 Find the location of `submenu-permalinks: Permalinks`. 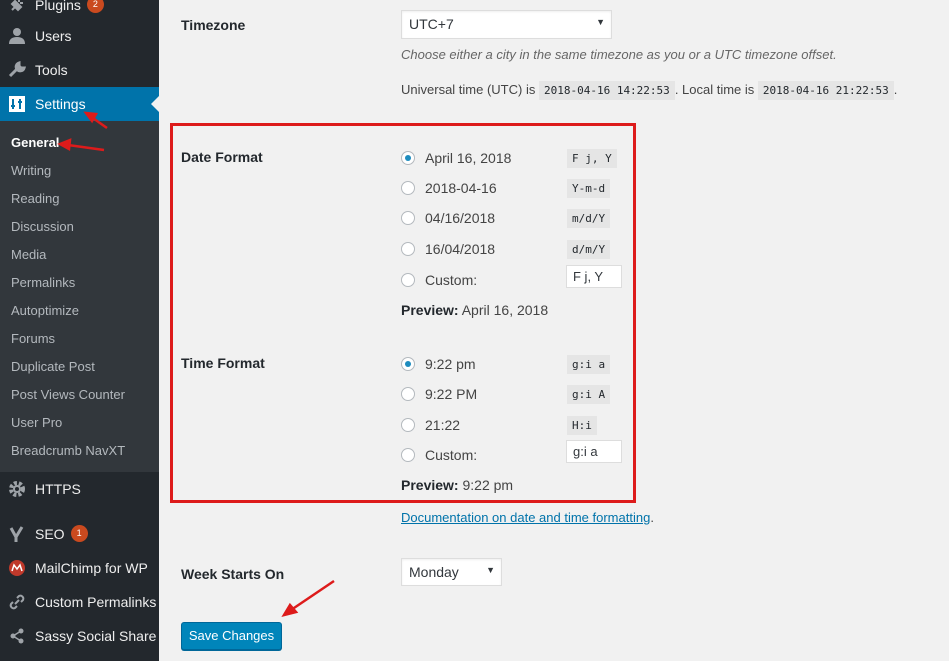

submenu-permalinks: Permalinks is located at coordinates (43, 283).